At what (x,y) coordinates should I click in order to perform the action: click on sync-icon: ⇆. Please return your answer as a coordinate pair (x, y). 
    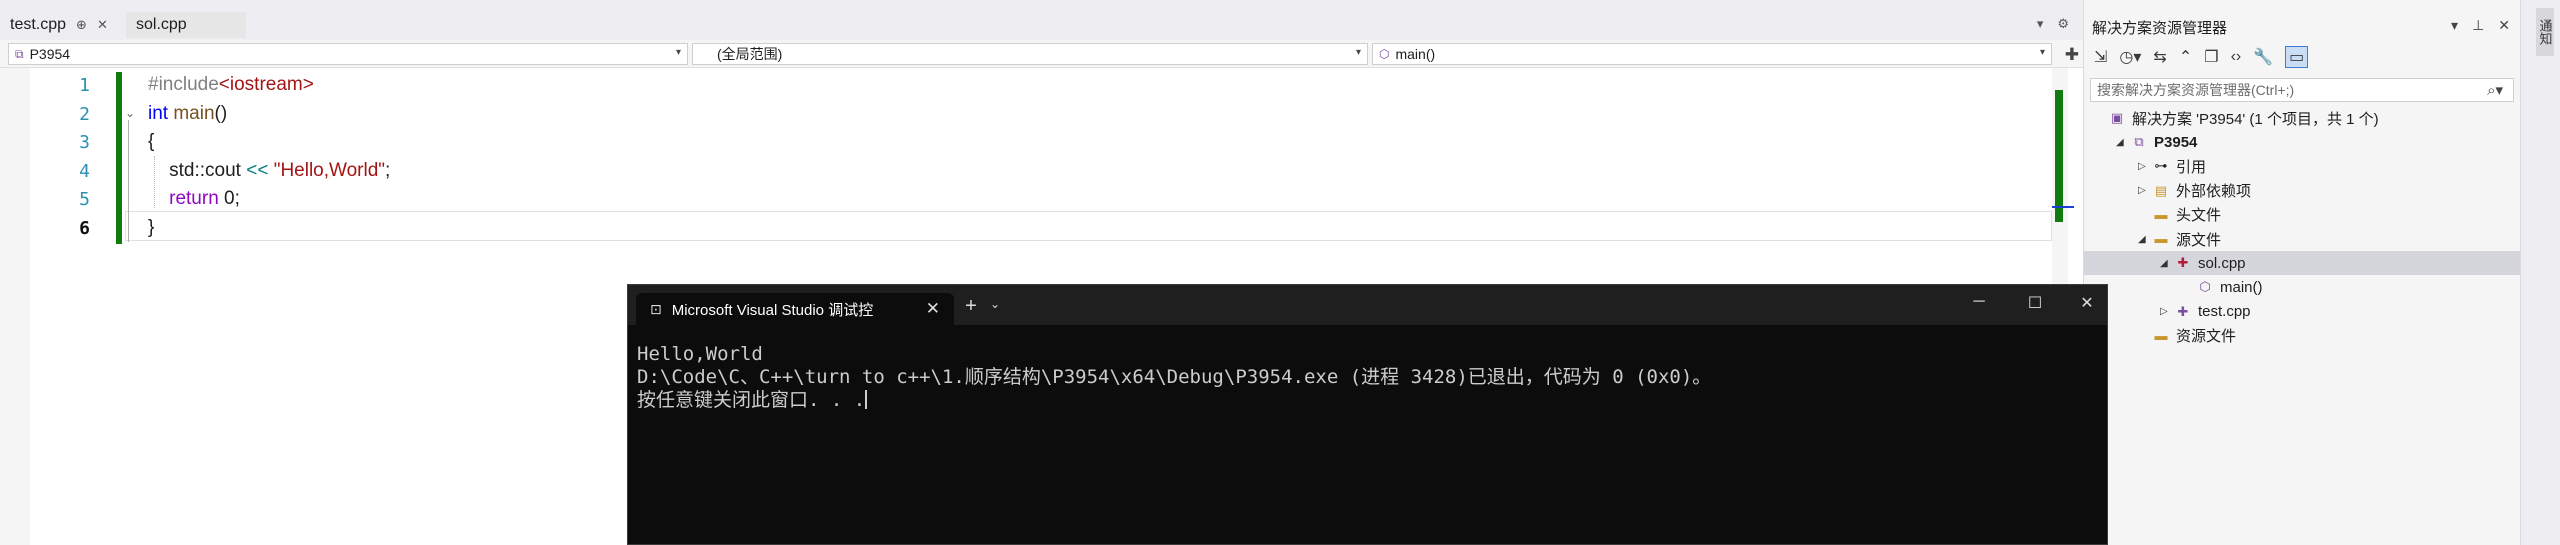
    Looking at the image, I should click on (2159, 57).